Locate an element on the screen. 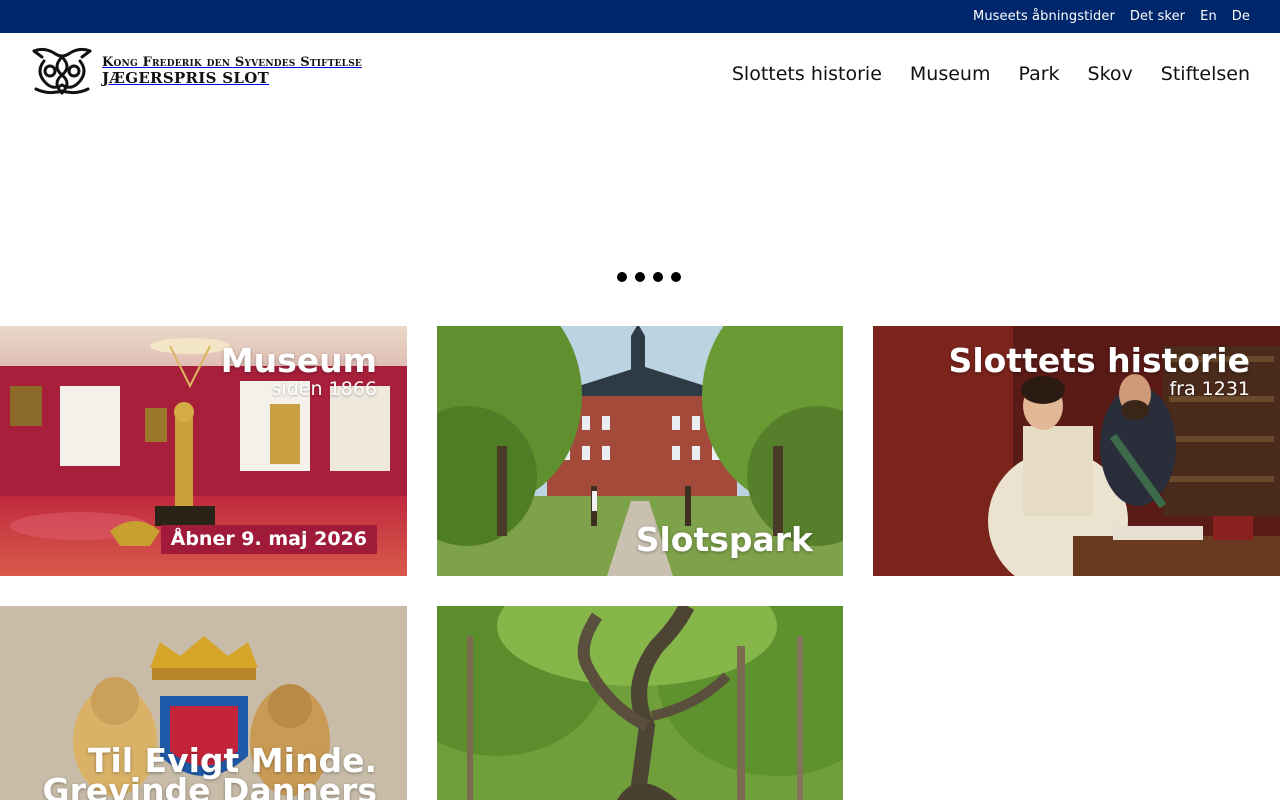 The width and height of the screenshot is (1280, 800). slotspark-tile: Slotspark is located at coordinates (640, 451).